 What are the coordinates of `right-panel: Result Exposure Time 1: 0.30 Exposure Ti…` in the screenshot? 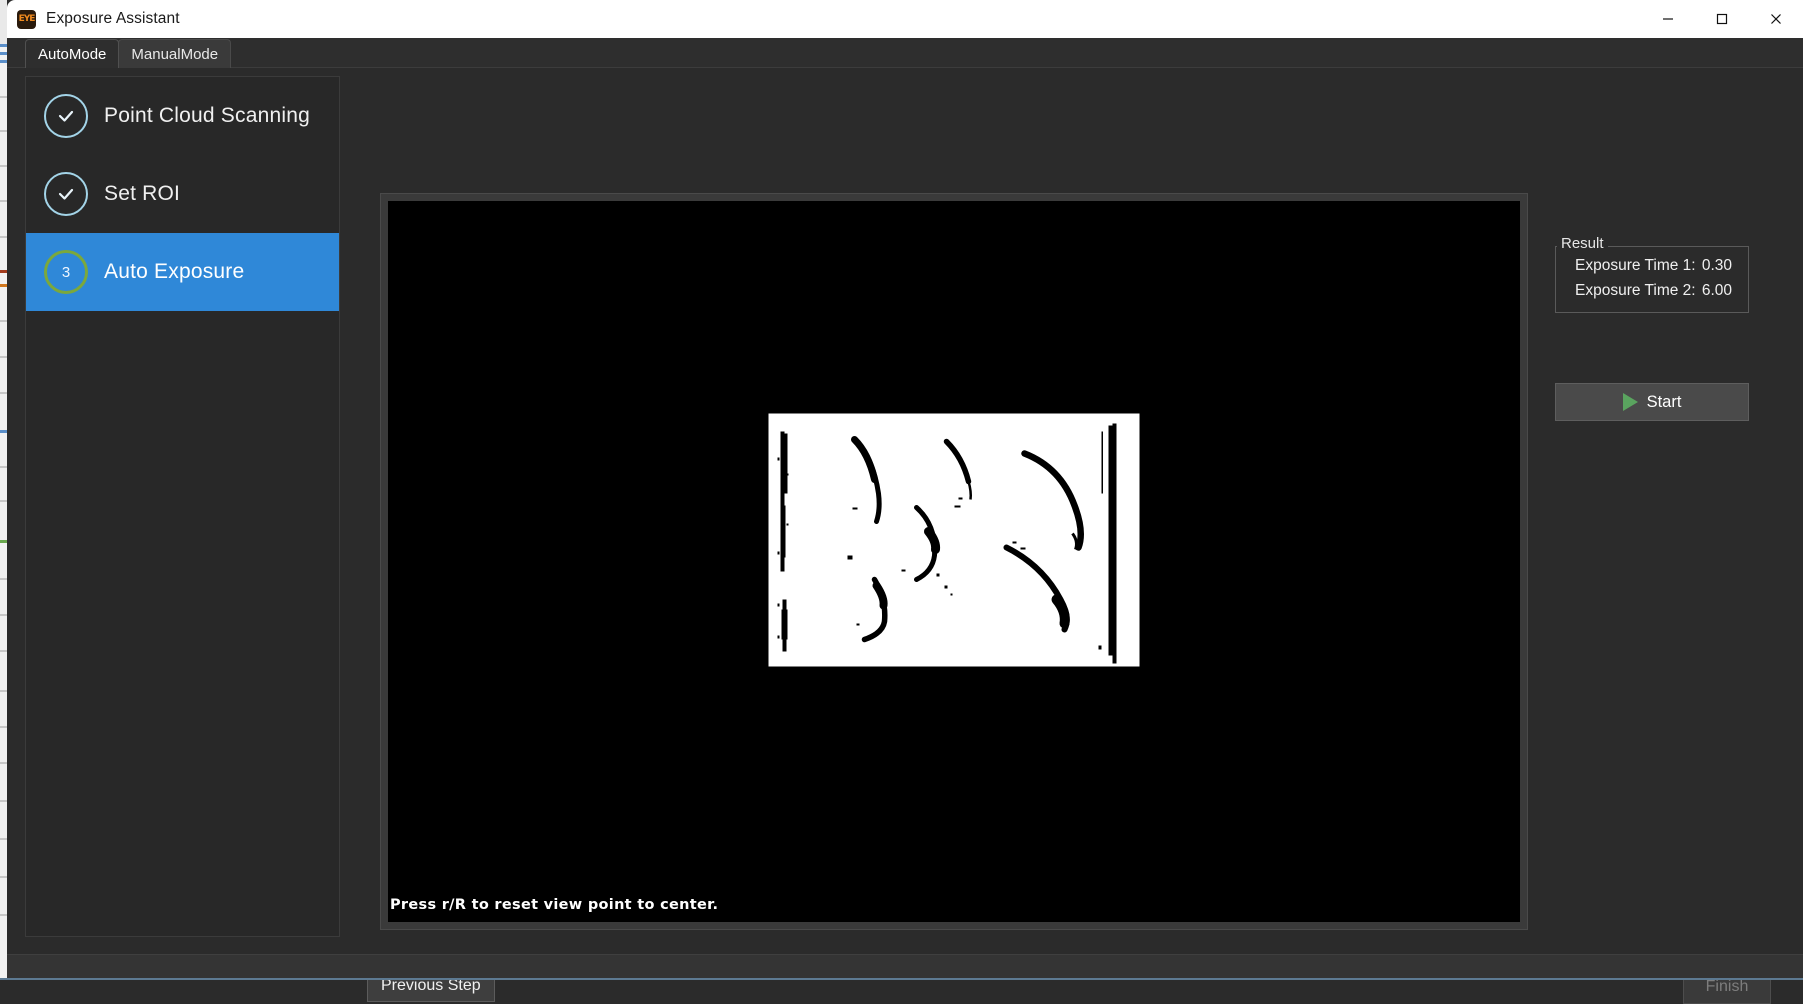 It's located at (1667, 561).